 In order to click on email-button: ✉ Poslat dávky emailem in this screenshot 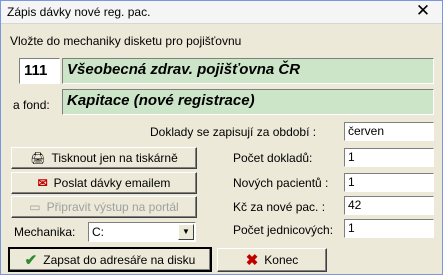, I will do `click(104, 183)`.